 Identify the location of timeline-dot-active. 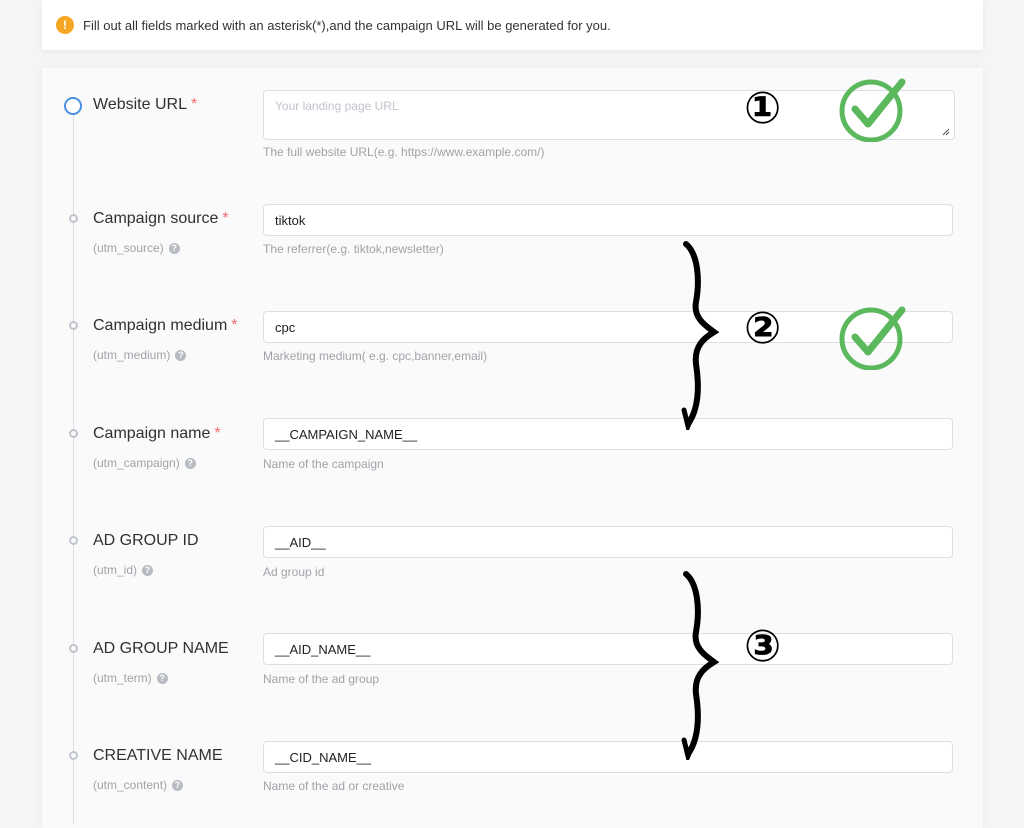
(73, 106).